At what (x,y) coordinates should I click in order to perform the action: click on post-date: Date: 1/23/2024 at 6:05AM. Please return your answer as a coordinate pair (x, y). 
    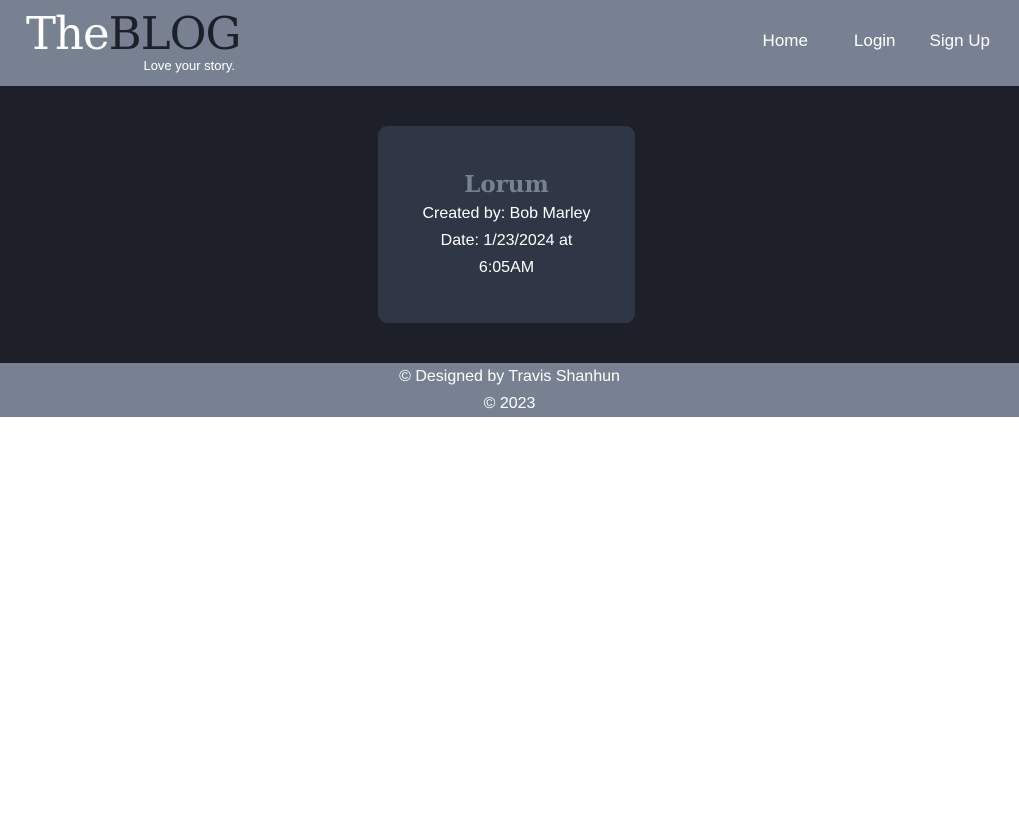
    Looking at the image, I should click on (506, 254).